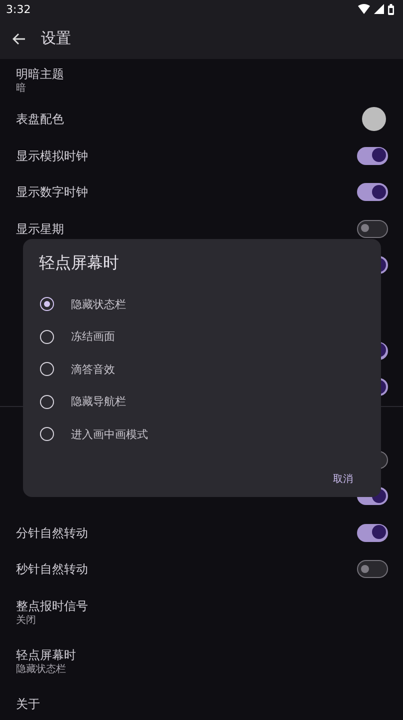 The image size is (403, 720). Describe the element at coordinates (374, 119) in the screenshot. I see `color-swatch` at that location.